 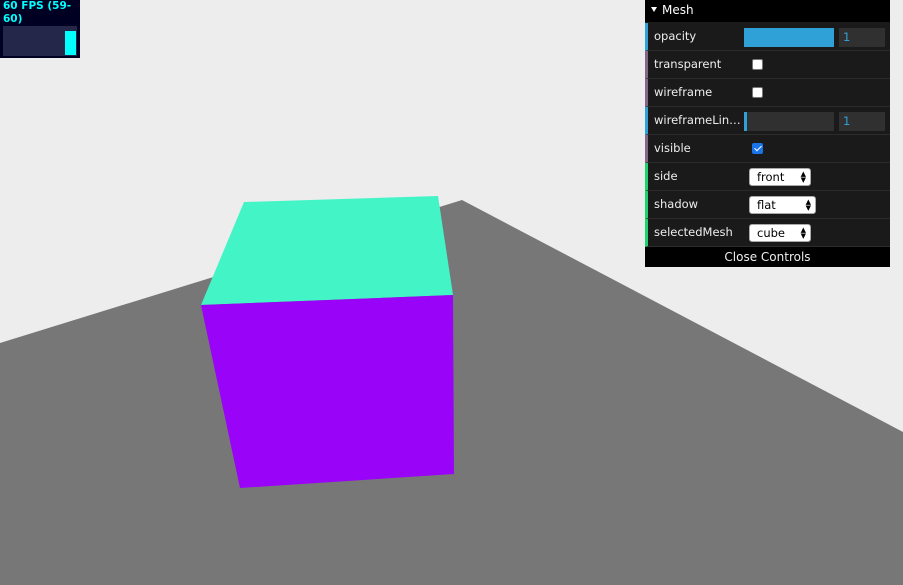 What do you see at coordinates (683, 92) in the screenshot?
I see `control-label: wireframe` at bounding box center [683, 92].